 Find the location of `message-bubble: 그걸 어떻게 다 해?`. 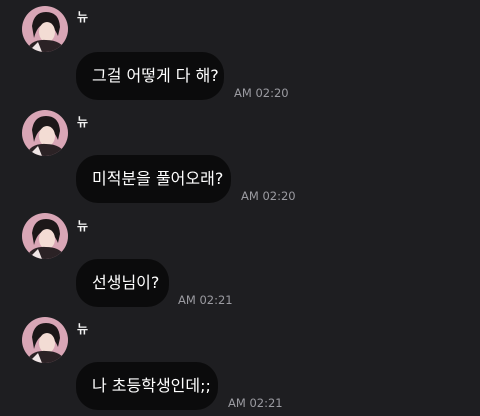

message-bubble: 그걸 어떻게 다 해? is located at coordinates (150, 76).